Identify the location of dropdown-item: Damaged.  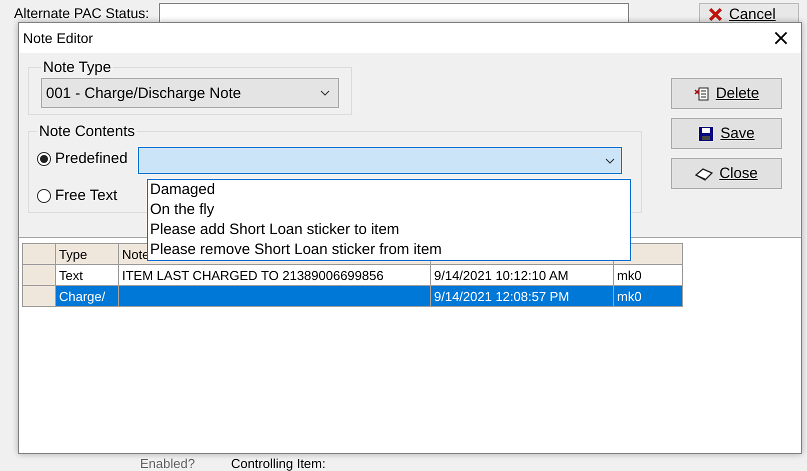
(389, 190).